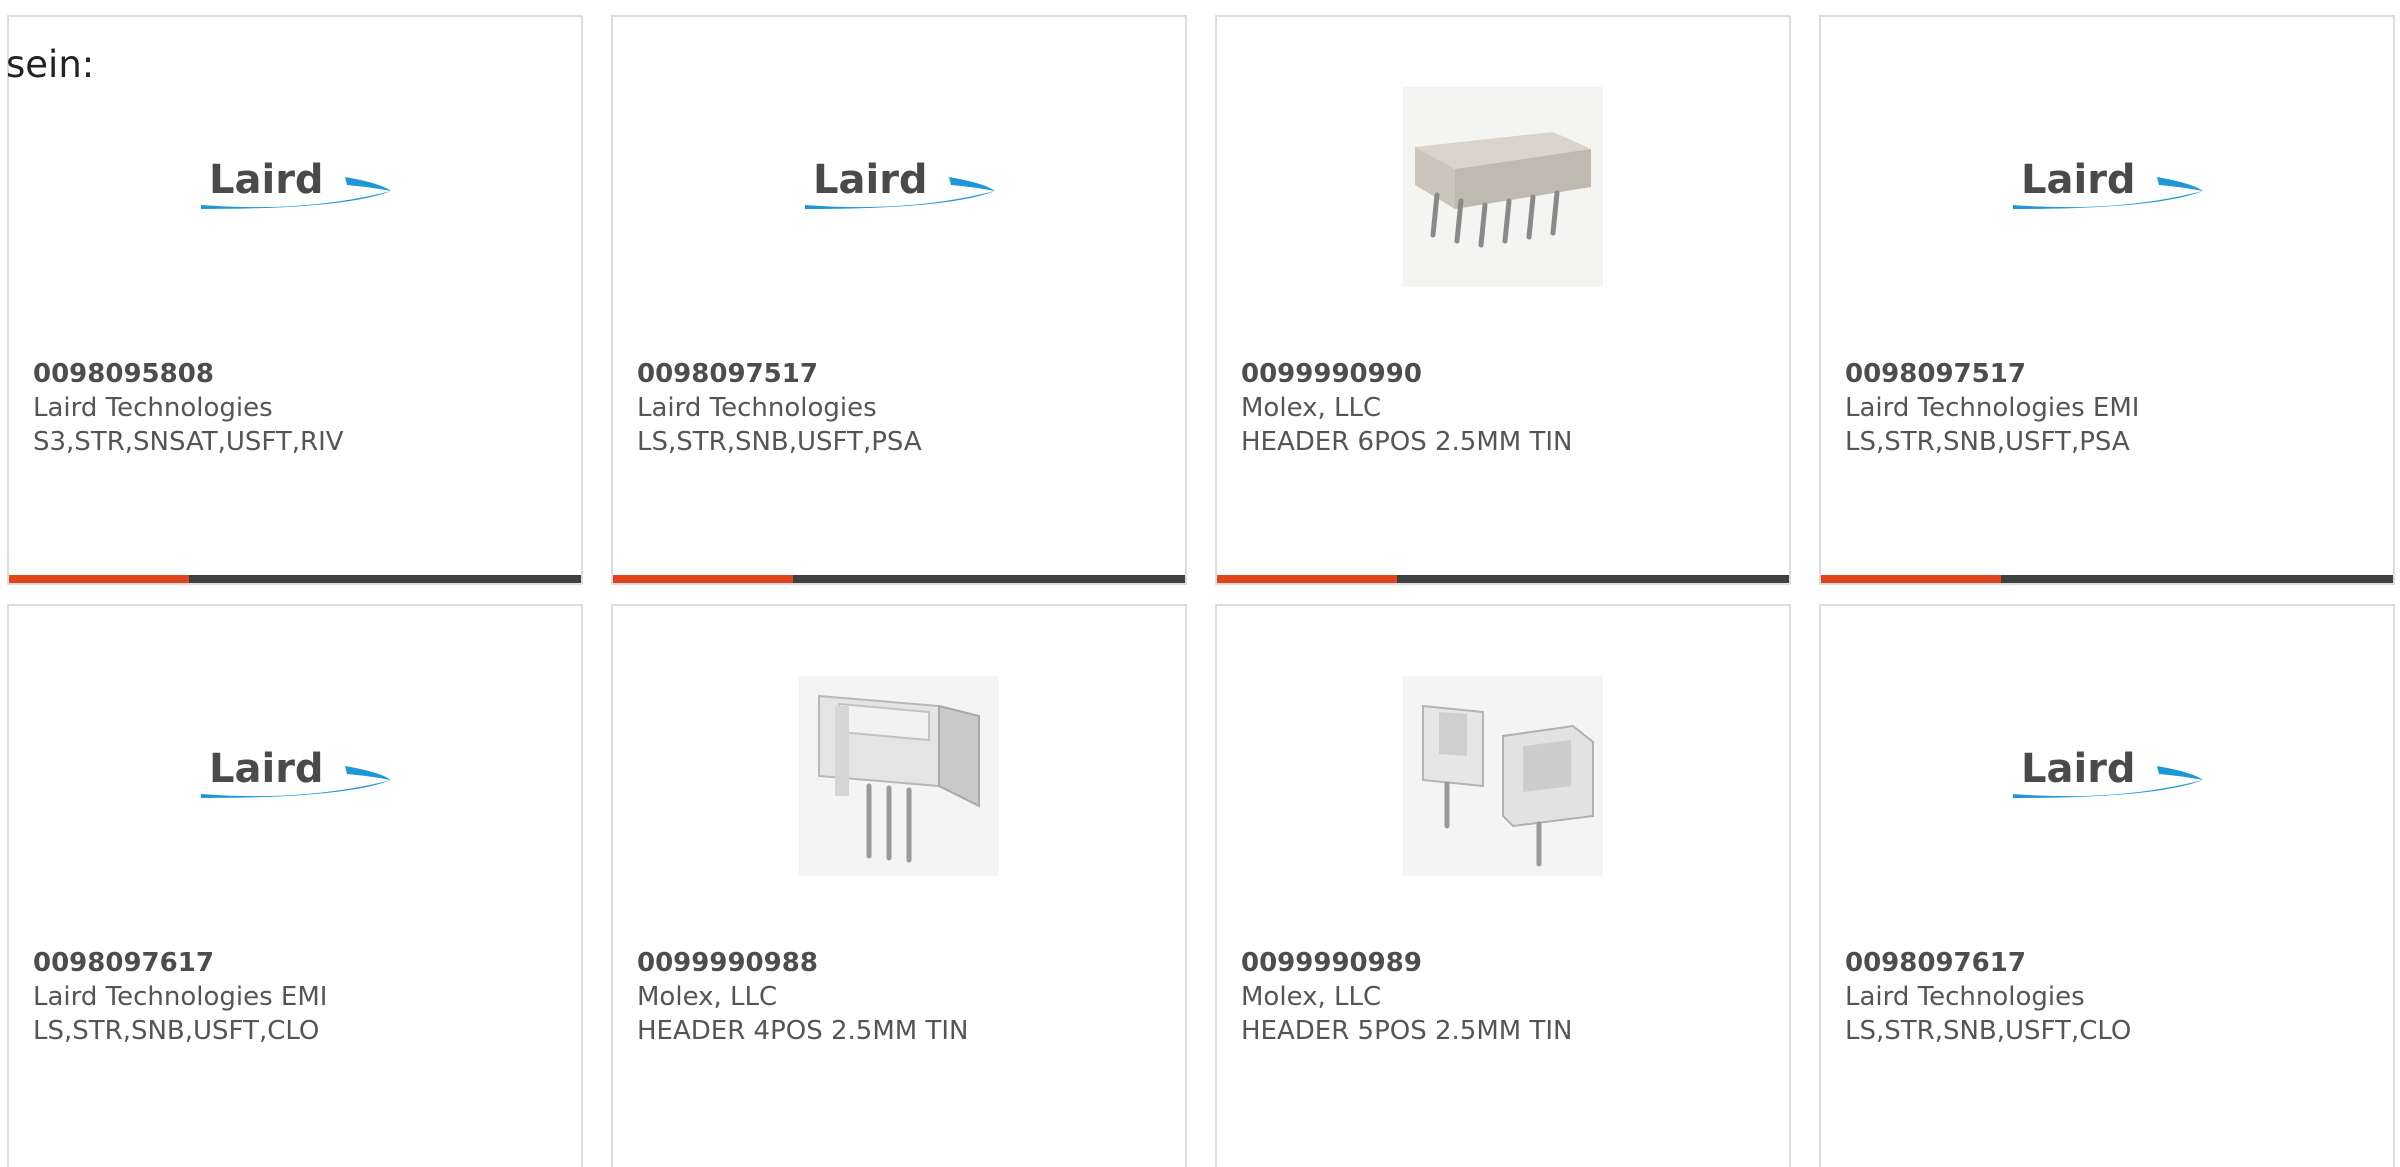  I want to click on part-number: 0099990989, so click(1505, 963).